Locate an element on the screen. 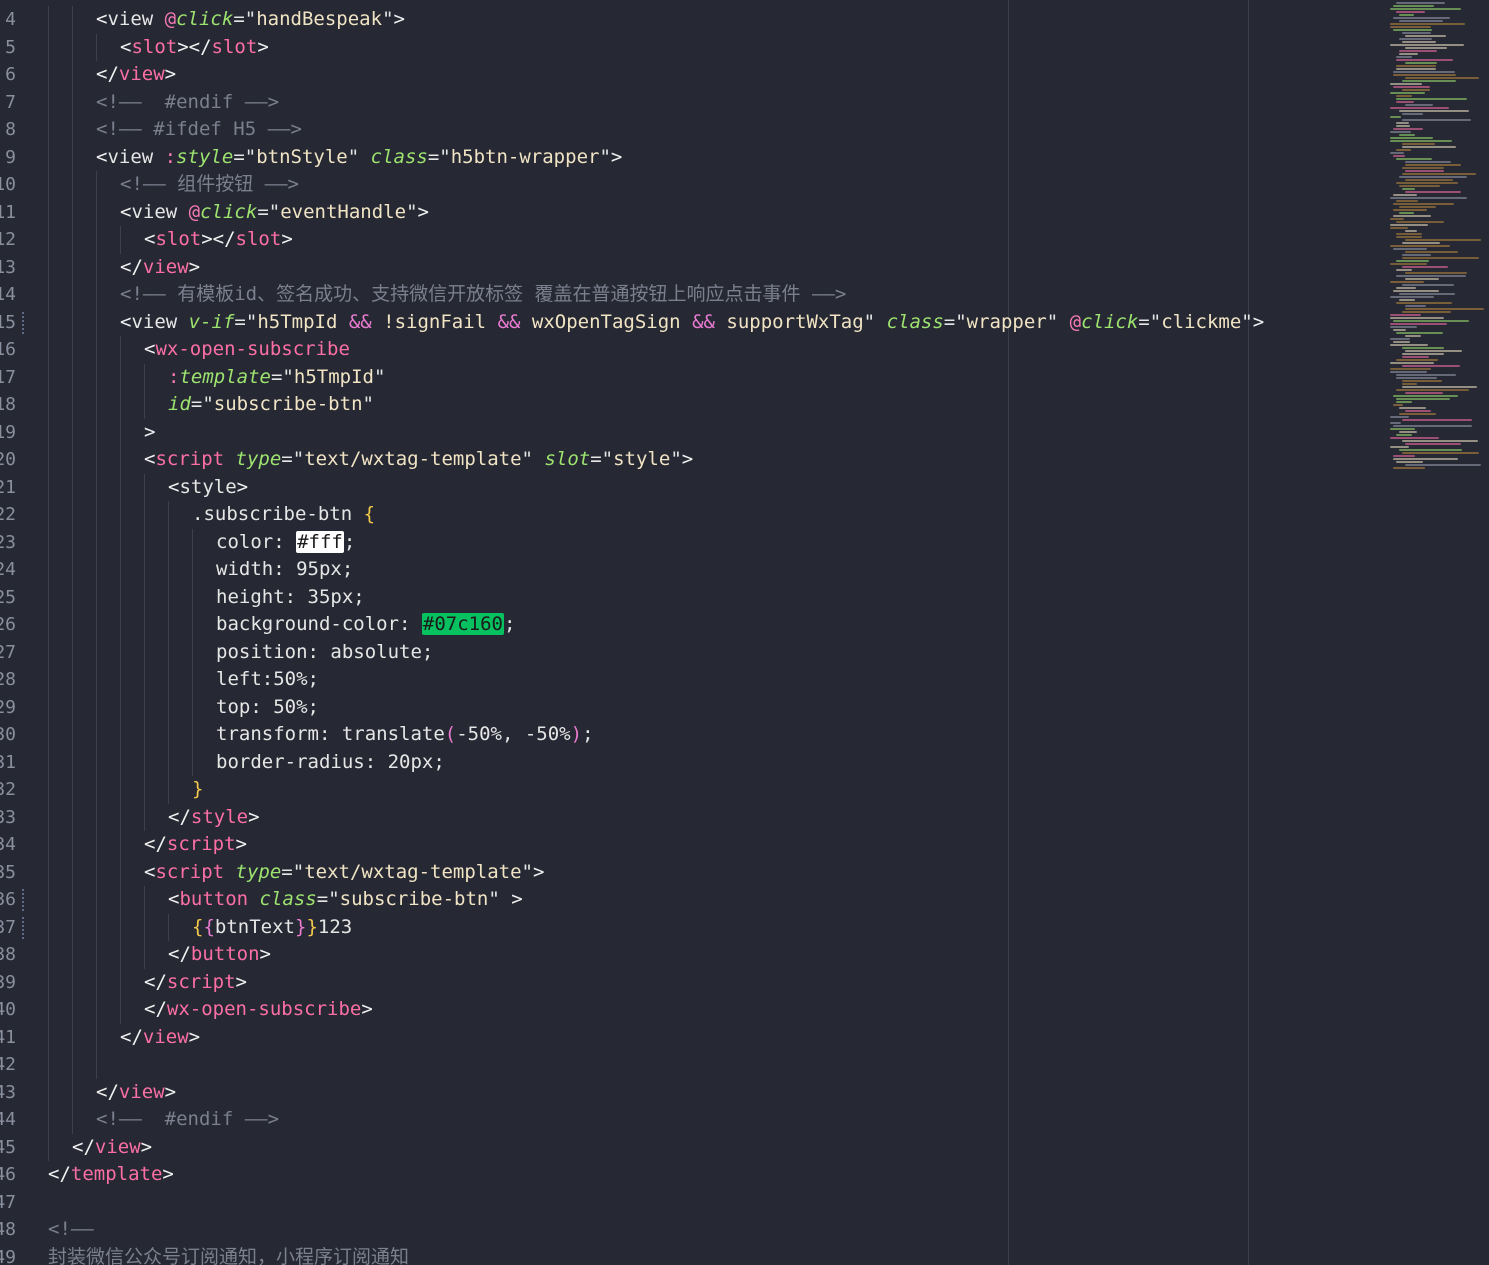 The width and height of the screenshot is (1489, 1265). code-line: 35<script type="text/wxtag-template"> is located at coordinates (690, 872).